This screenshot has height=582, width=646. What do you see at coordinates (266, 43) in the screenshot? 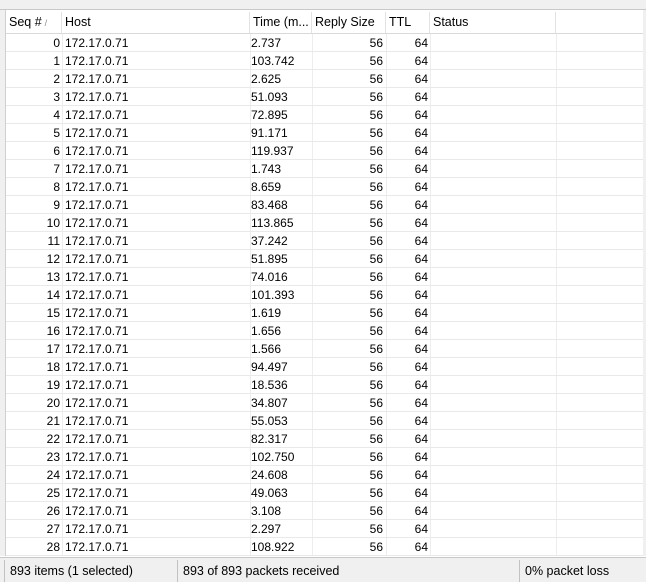
I see `time-cell: 2.737` at bounding box center [266, 43].